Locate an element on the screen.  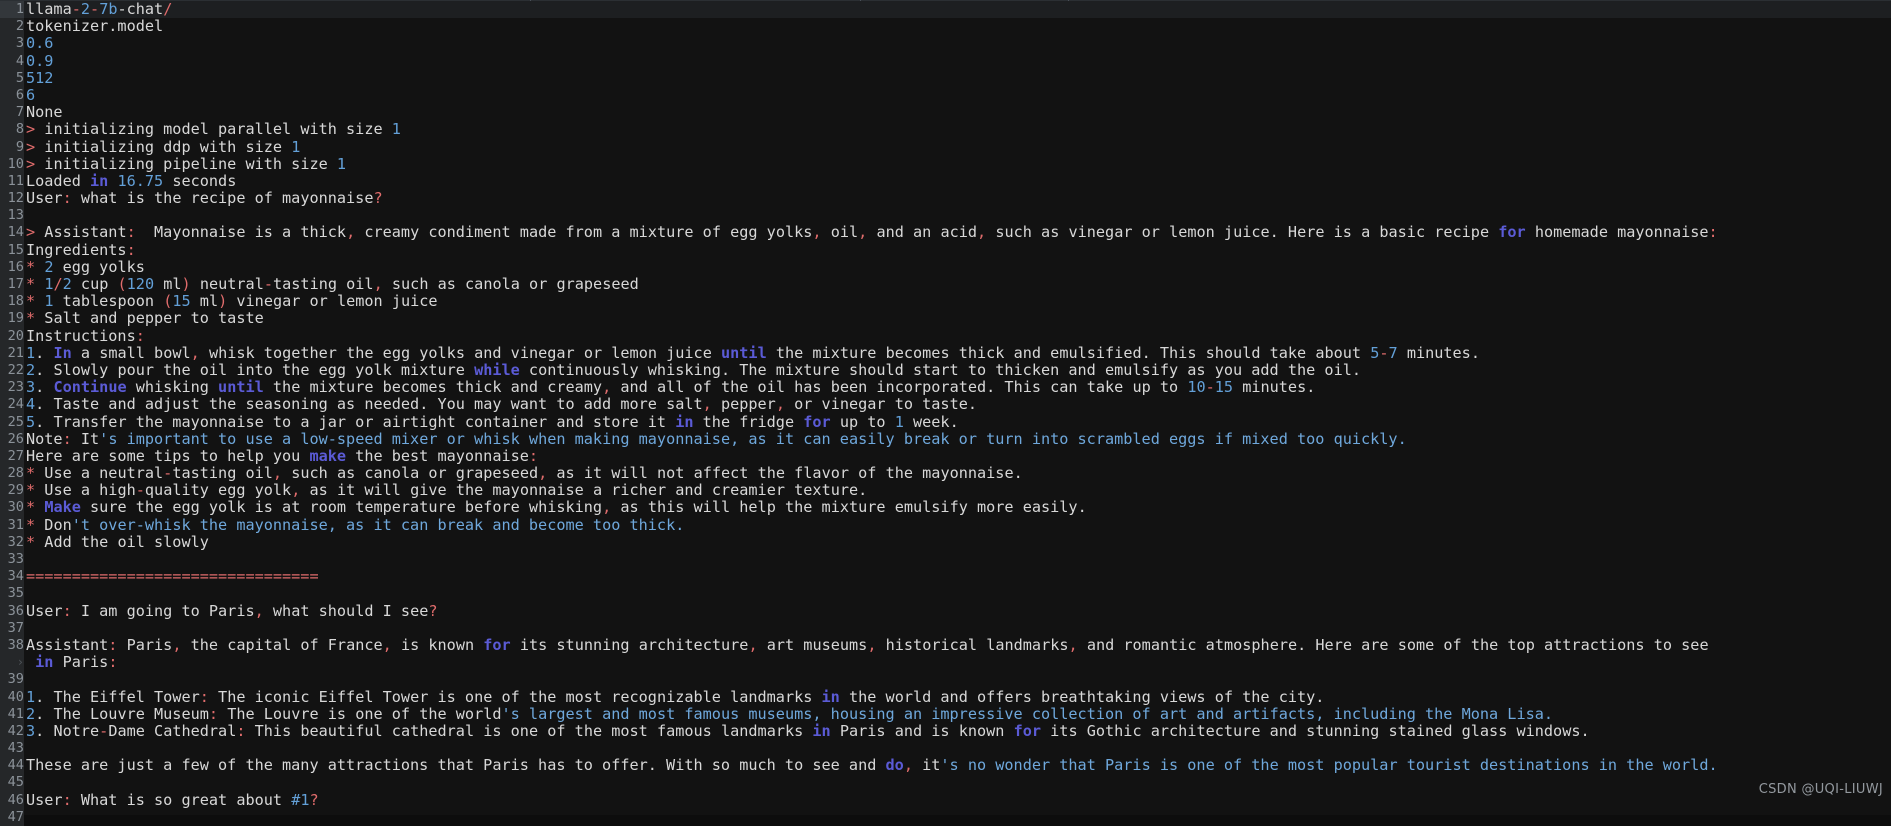
token-def: a small bowl is located at coordinates (131, 353).